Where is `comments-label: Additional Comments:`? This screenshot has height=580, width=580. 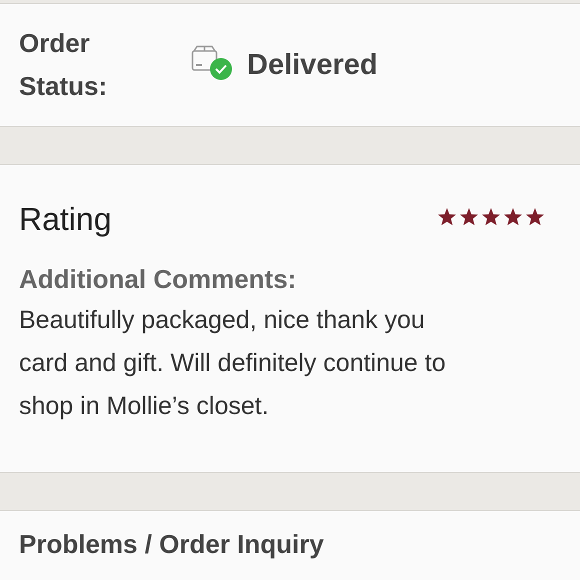
comments-label: Additional Comments: is located at coordinates (158, 279).